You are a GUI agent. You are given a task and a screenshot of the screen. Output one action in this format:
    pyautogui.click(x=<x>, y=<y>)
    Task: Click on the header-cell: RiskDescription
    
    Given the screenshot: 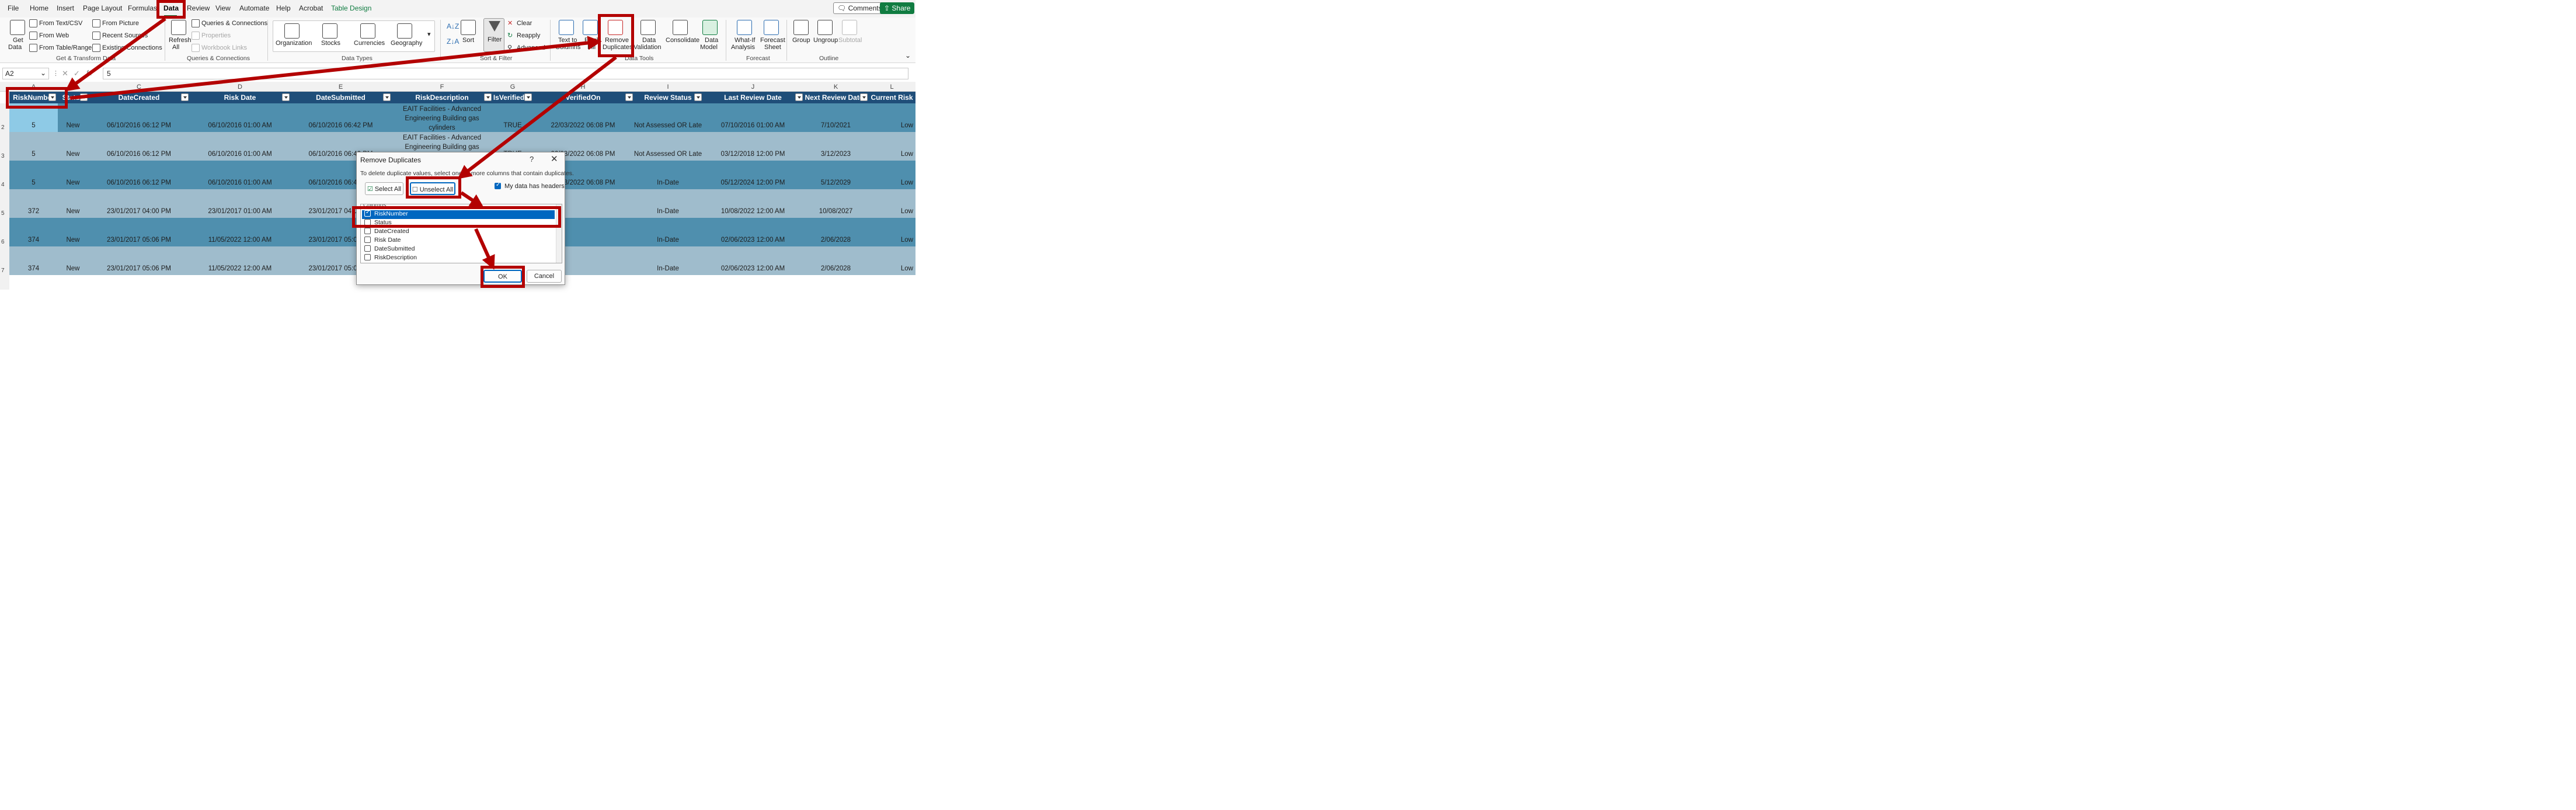 What is the action you would take?
    pyautogui.click(x=442, y=97)
    